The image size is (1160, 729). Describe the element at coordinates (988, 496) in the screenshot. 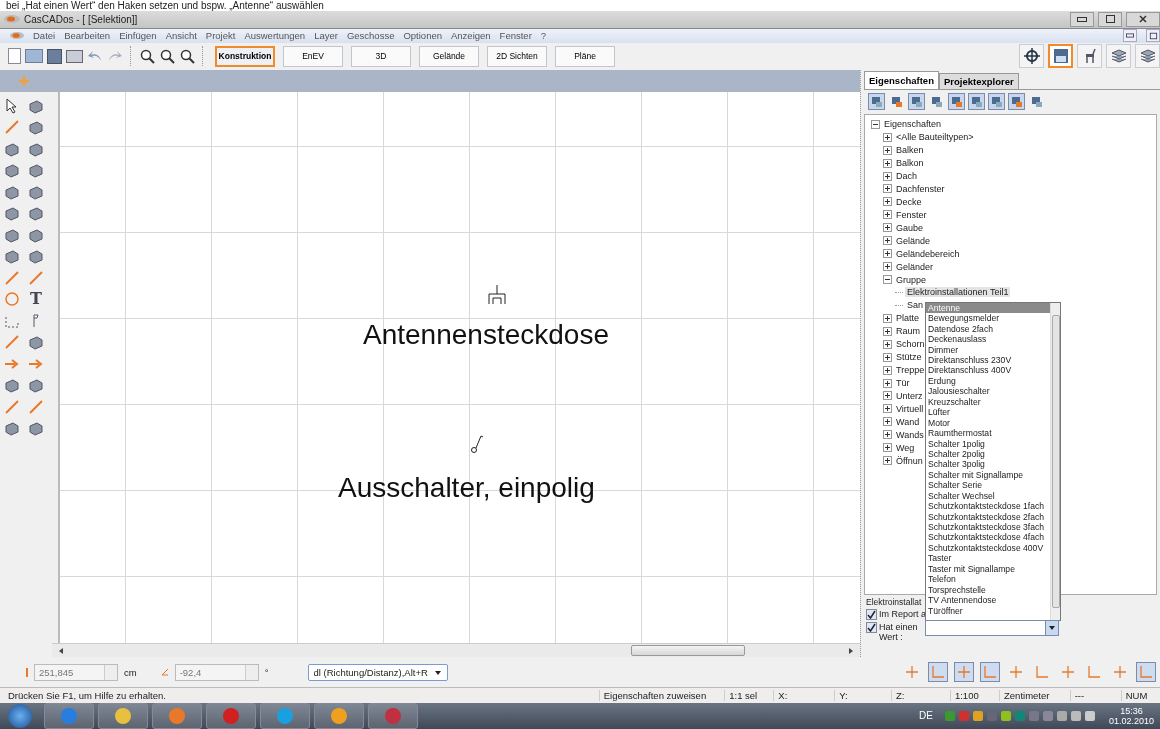

I see `dropdown-option: Schalter Wechsel` at that location.